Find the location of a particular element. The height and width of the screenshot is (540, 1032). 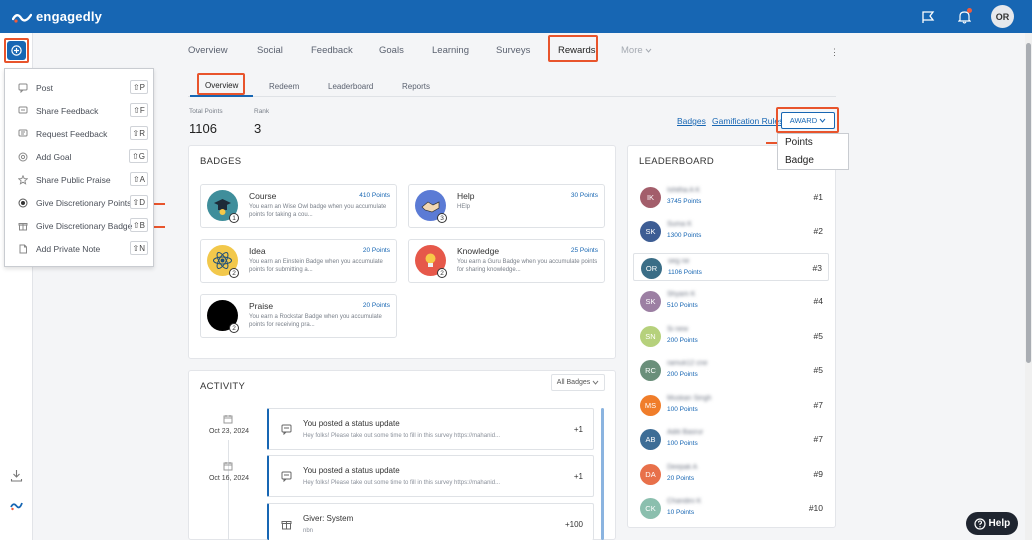

award-option-badge: Badge is located at coordinates (799, 160).